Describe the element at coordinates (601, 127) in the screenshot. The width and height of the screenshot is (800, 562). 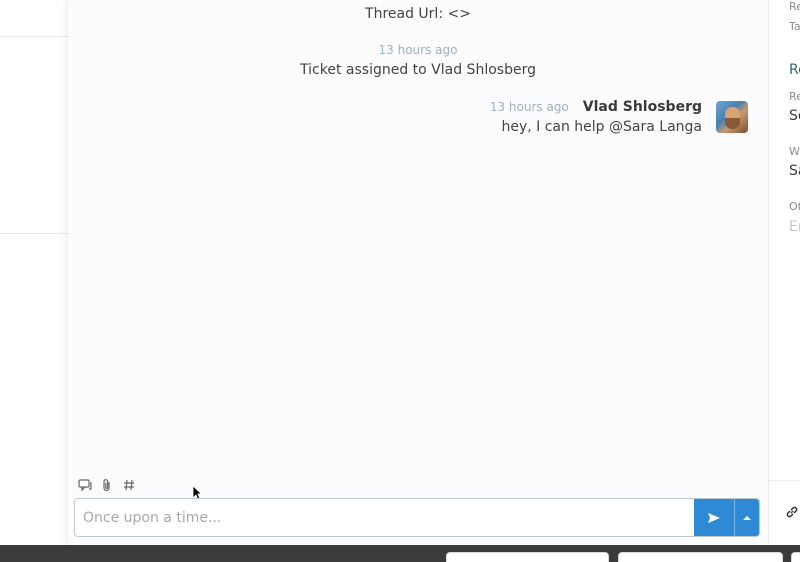
I see `message-text: hey, I can help @Sara Langa` at that location.